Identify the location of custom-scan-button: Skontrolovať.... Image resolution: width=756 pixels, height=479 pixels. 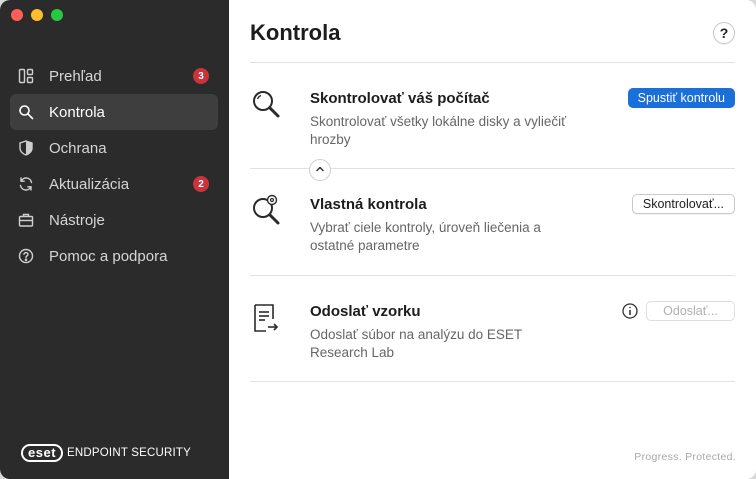
(683, 204).